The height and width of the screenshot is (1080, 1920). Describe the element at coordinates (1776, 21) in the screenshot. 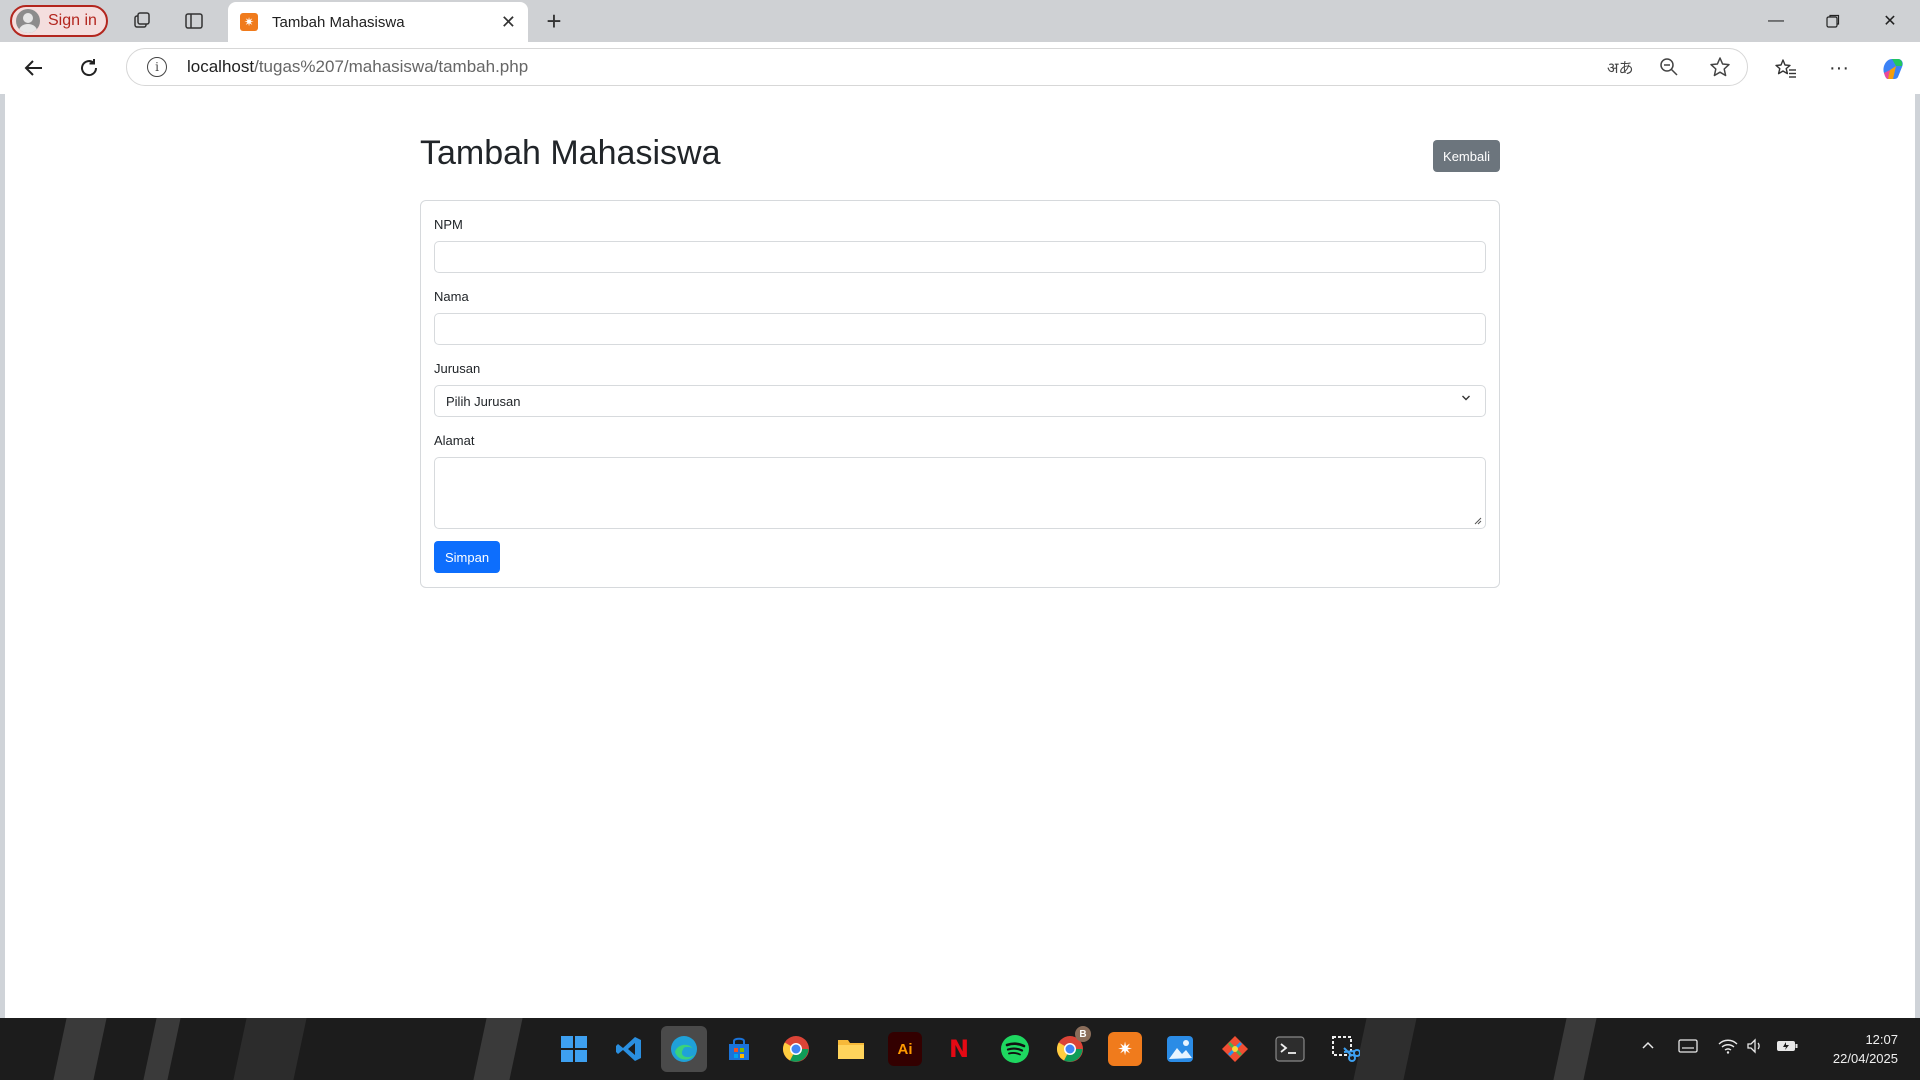

I see `minimize-icon: —` at that location.